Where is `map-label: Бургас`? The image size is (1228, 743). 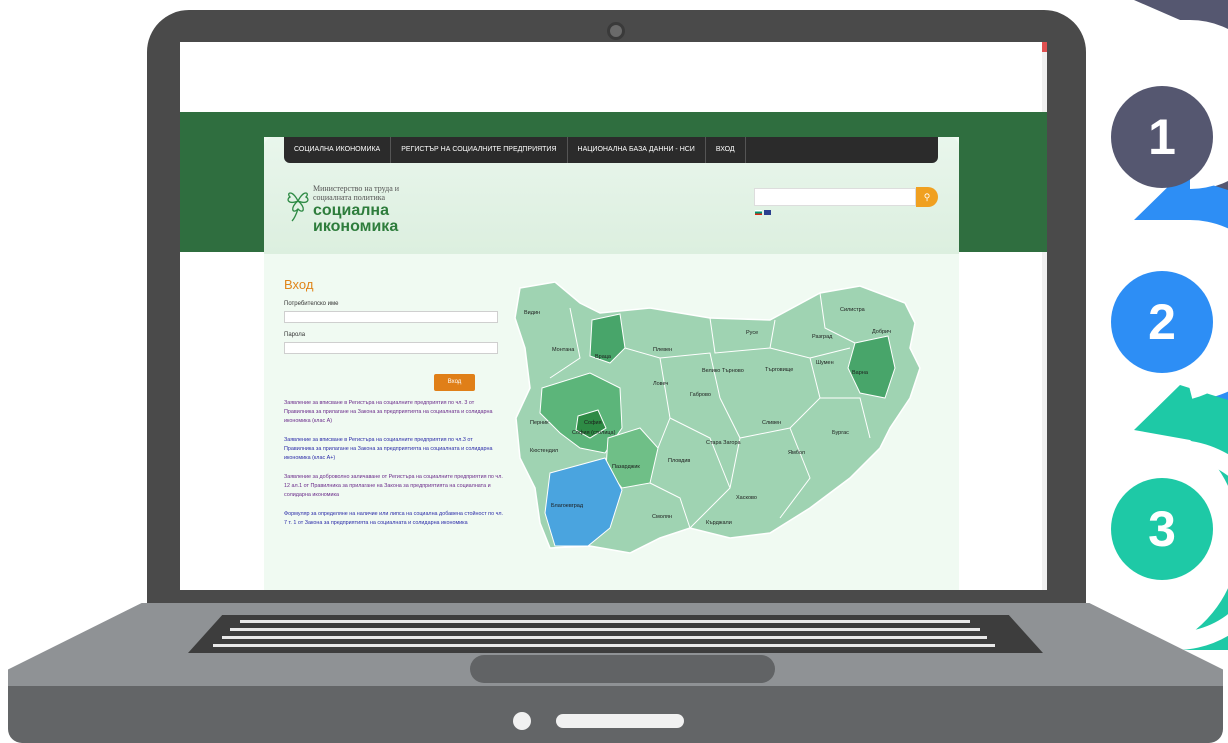 map-label: Бургас is located at coordinates (840, 433).